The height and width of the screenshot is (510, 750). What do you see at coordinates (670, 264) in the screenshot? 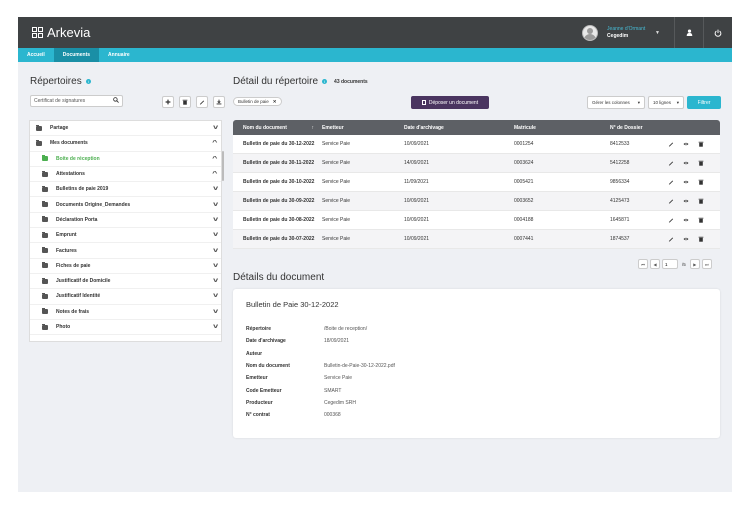
I see `page-input: 1` at bounding box center [670, 264].